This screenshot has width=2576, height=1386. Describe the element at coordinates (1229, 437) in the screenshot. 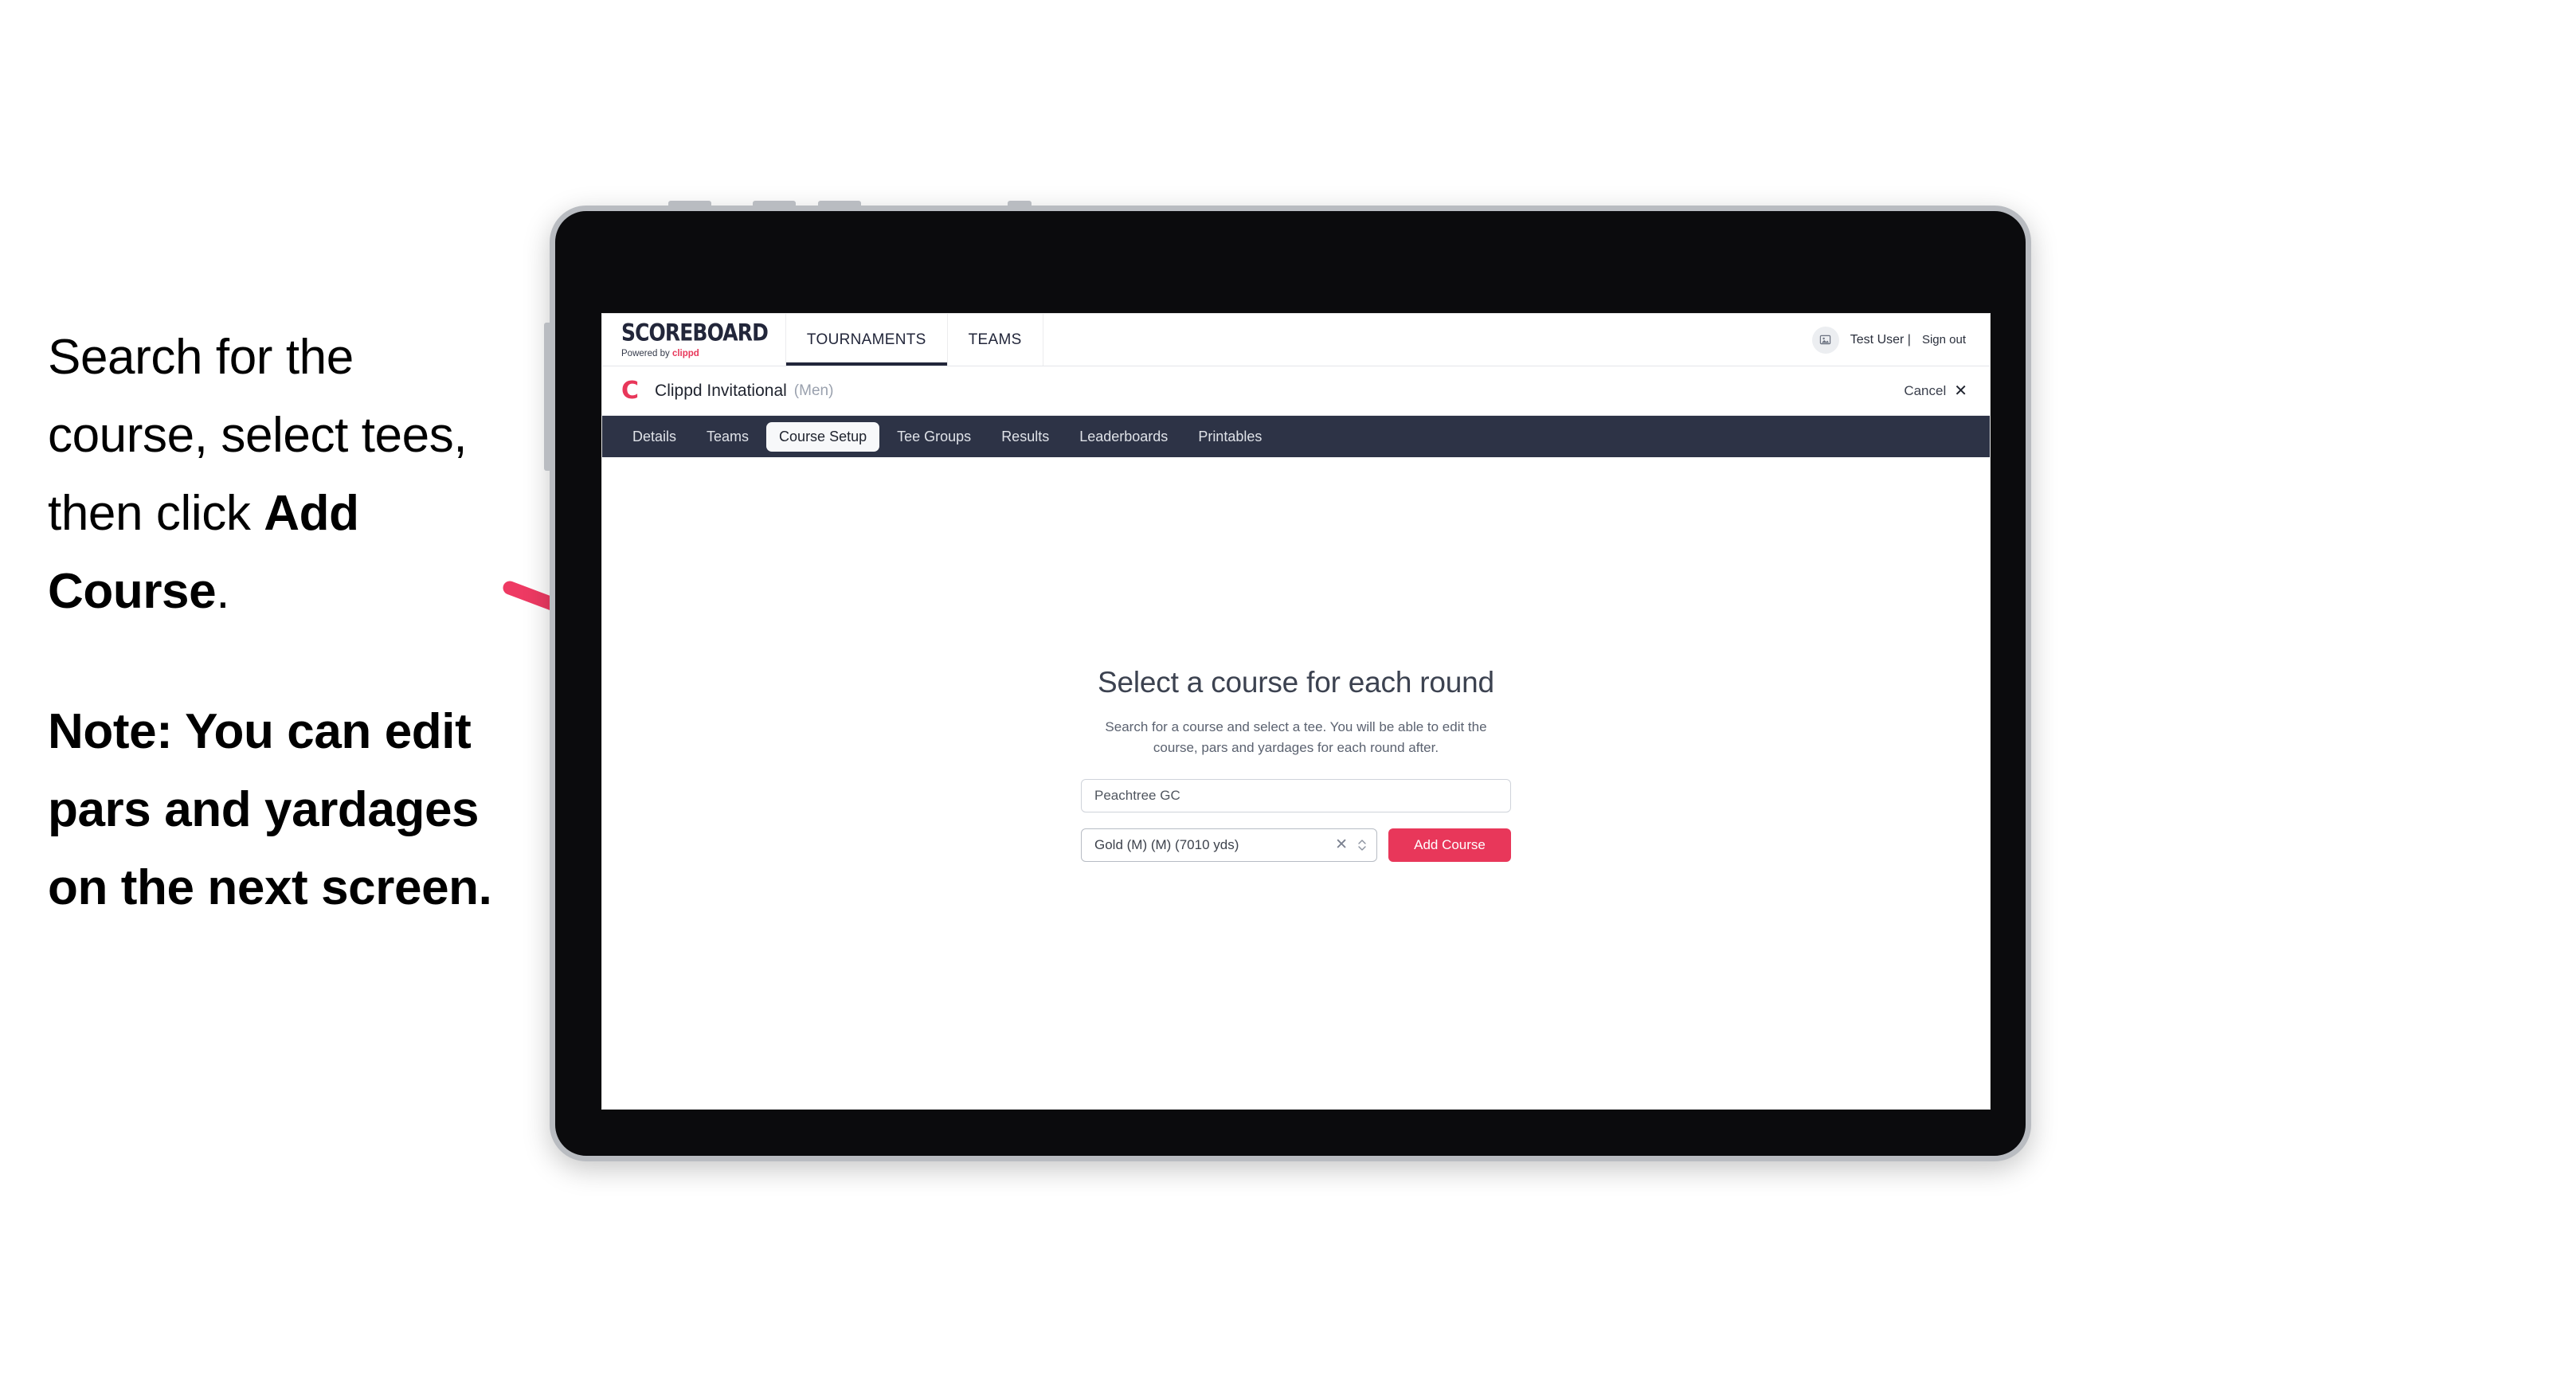

I see `tab-printables: Printables` at that location.